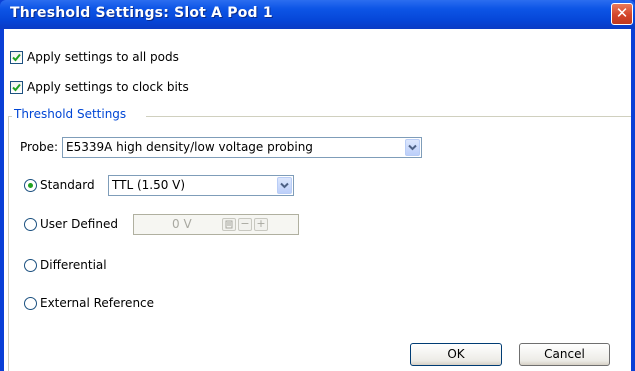 The image size is (635, 371). I want to click on cancel-button: Cancel, so click(564, 354).